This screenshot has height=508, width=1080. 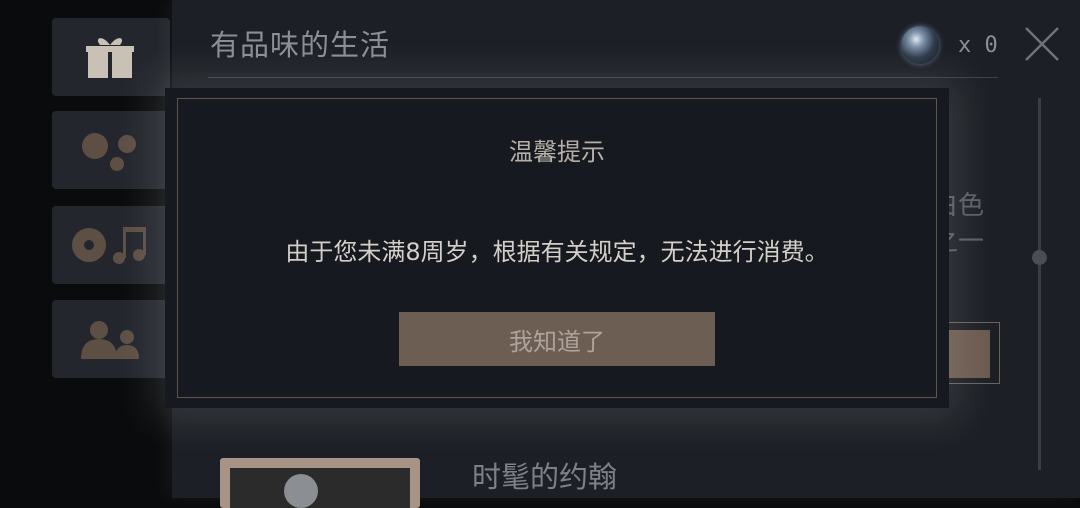 I want to click on tab-people, so click(x=111, y=339).